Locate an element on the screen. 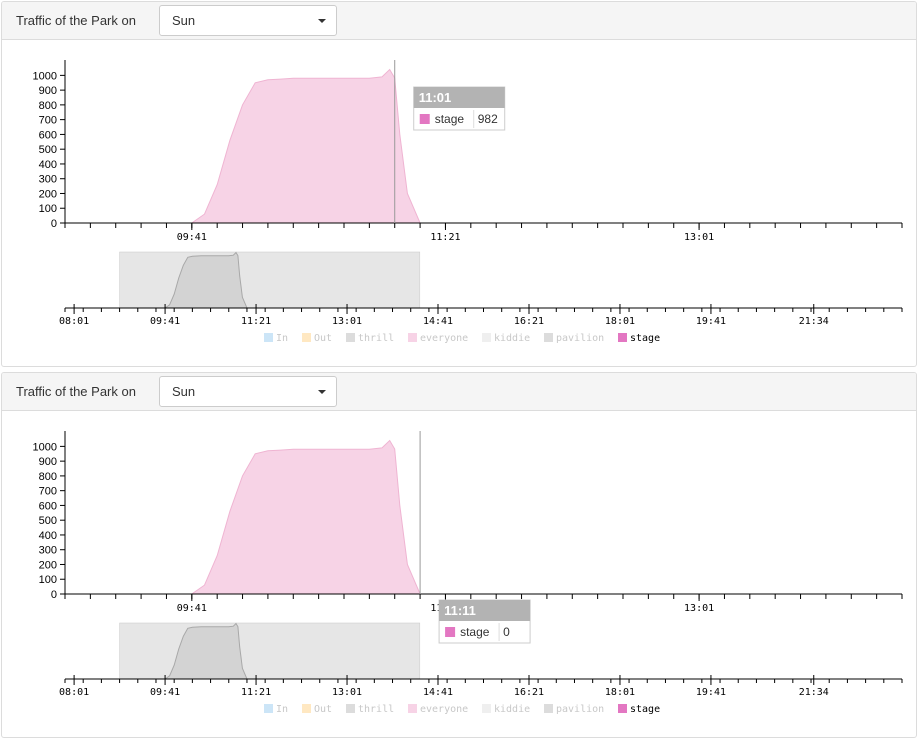  tooltip-series: stage is located at coordinates (450, 119).